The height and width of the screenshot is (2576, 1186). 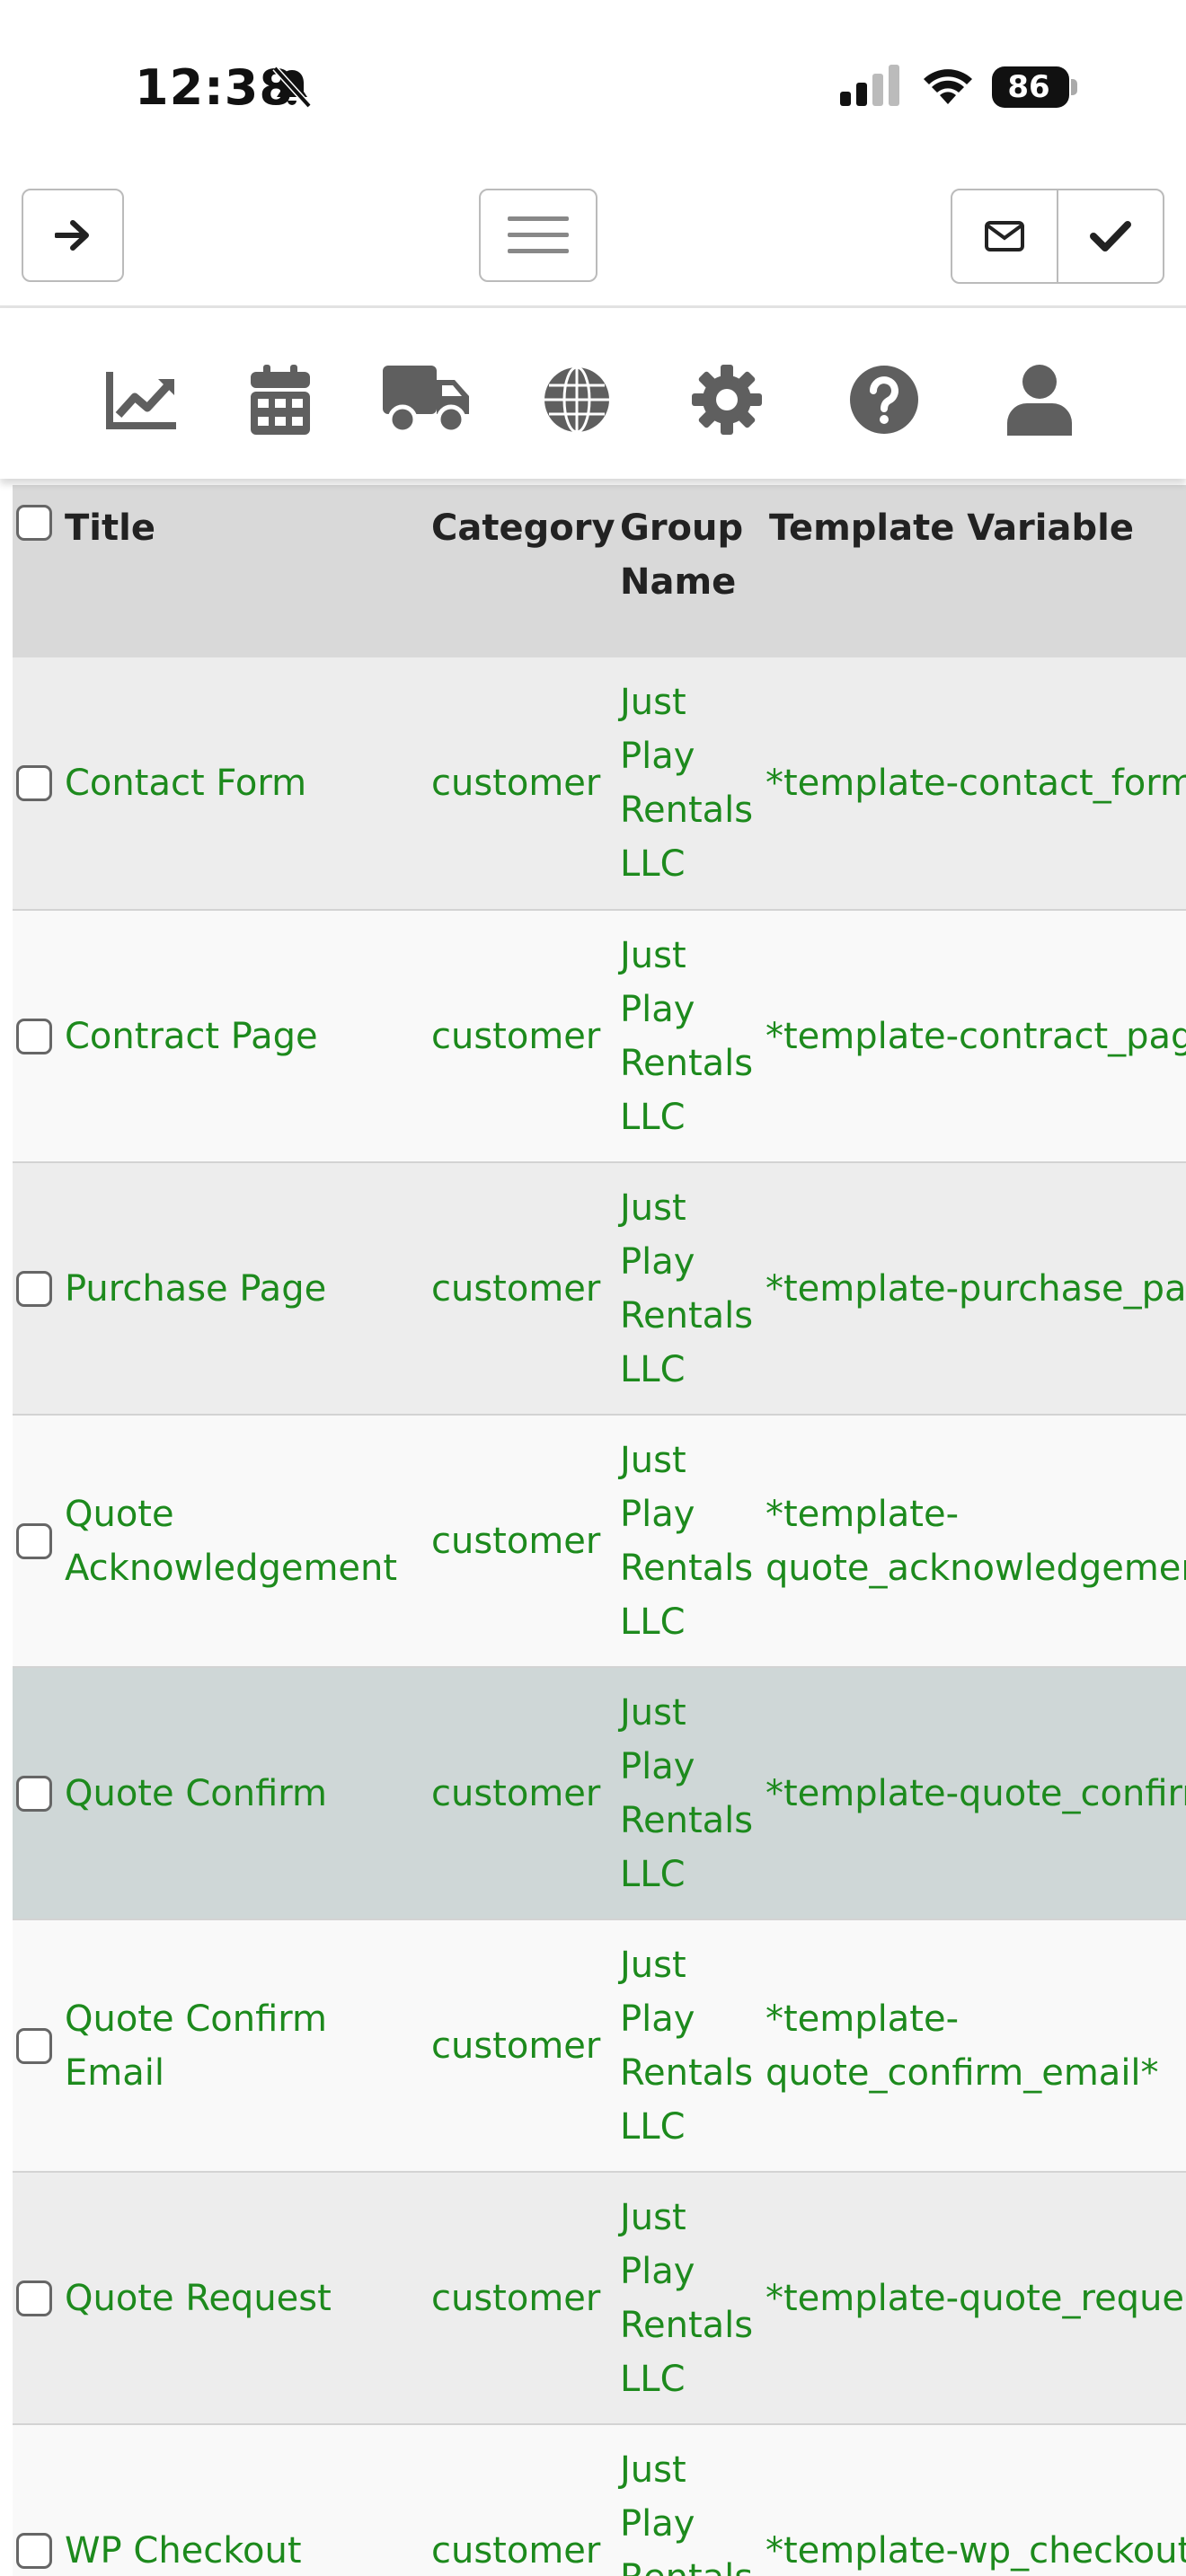 I want to click on status-bar: 12:38 86, so click(x=593, y=85).